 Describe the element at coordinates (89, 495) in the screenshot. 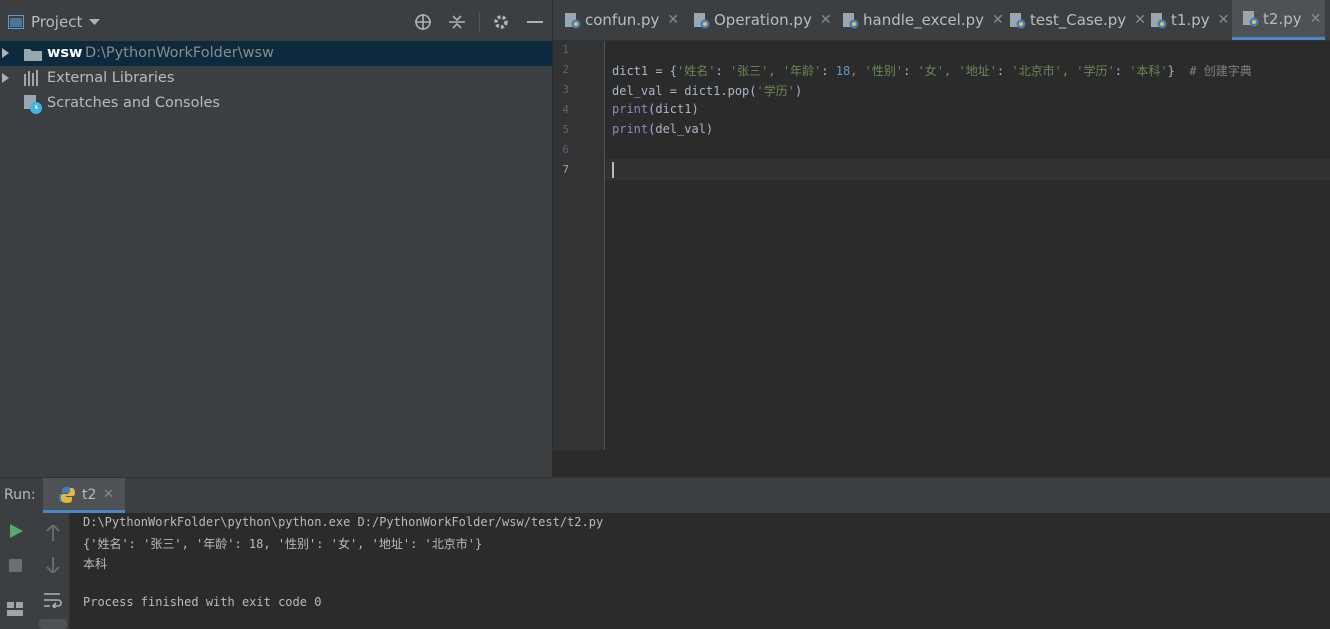

I see `run-tab-label: t2` at that location.